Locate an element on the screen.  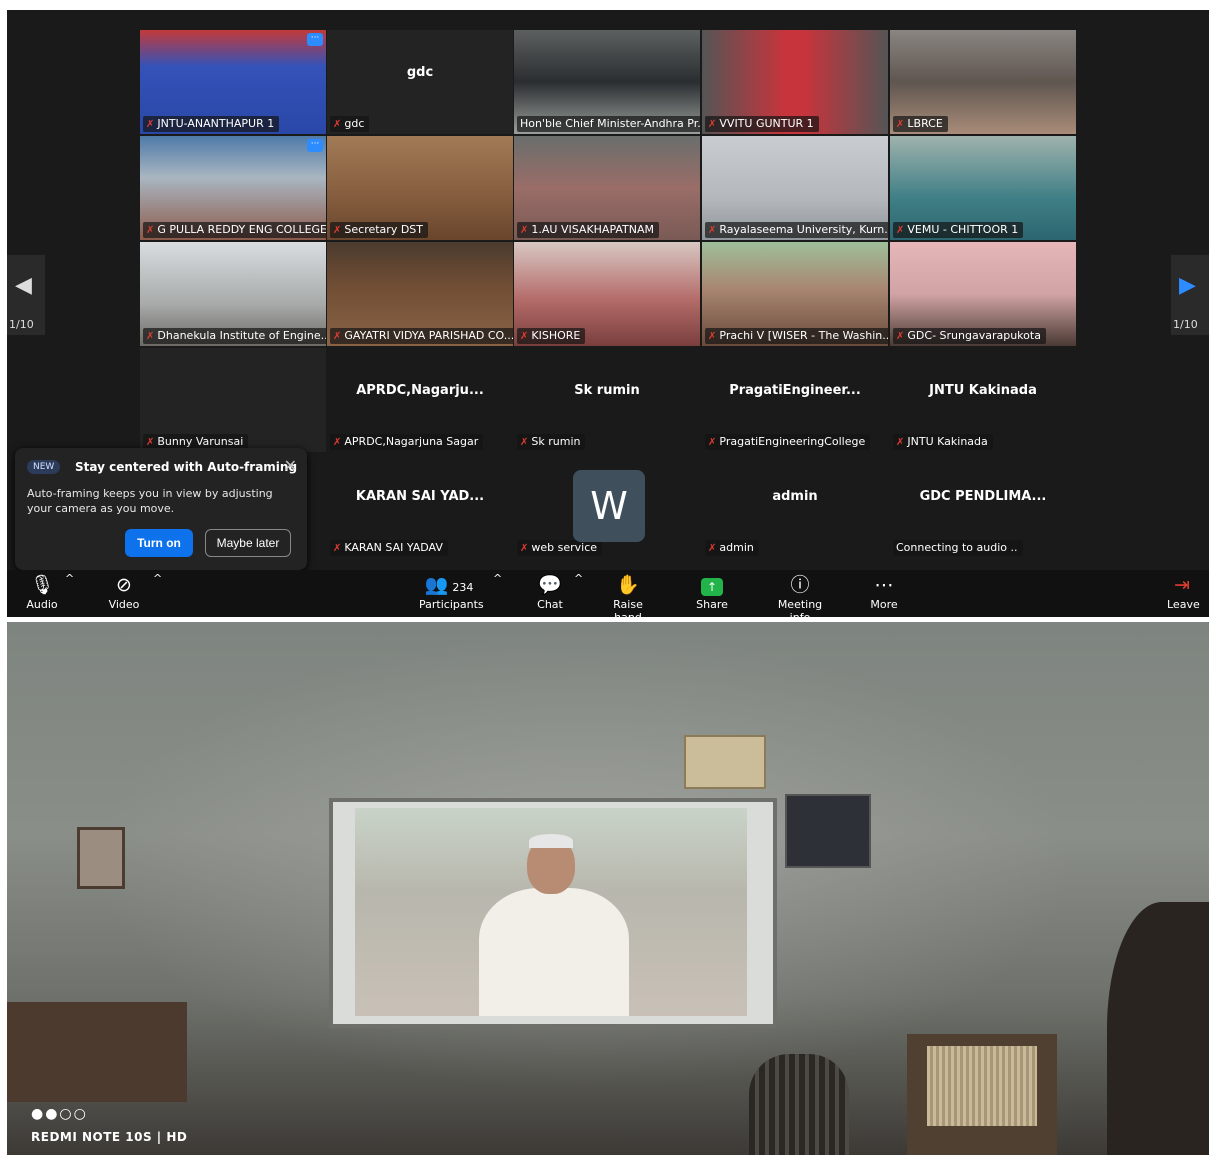
participant-tile: ✗ Bunny Varunsai is located at coordinates (233, 400).